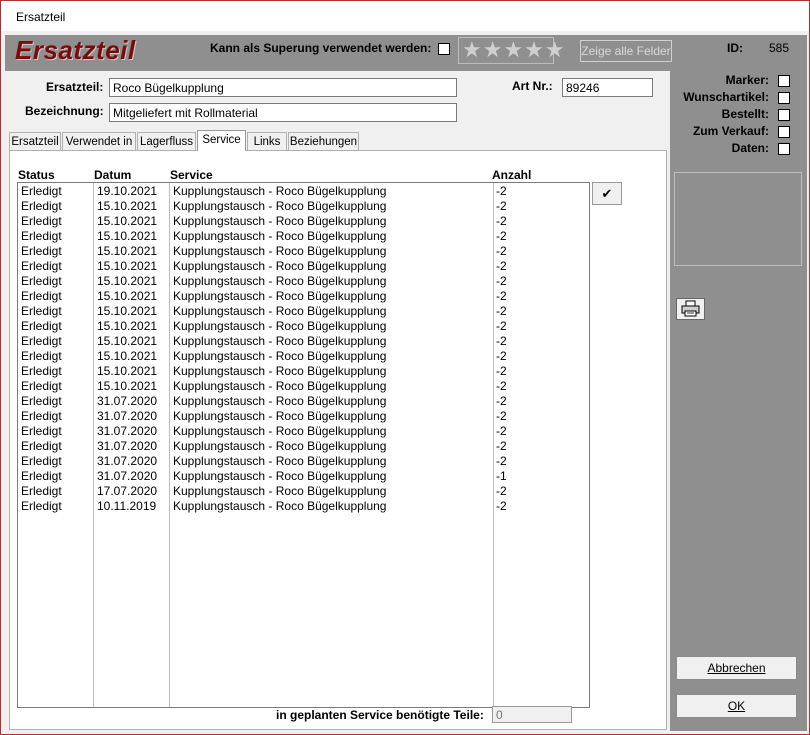  What do you see at coordinates (127, 401) in the screenshot?
I see `cell-datum: 31.07.2020` at bounding box center [127, 401].